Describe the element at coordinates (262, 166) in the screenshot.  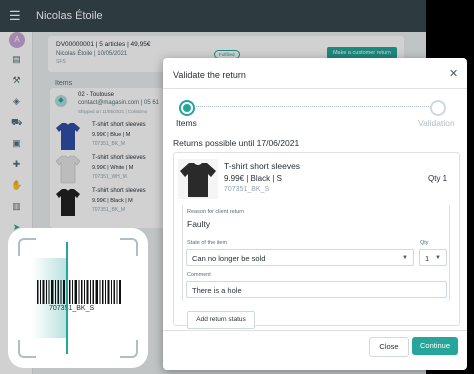
I see `product-name: T-shirt short sleeves` at that location.